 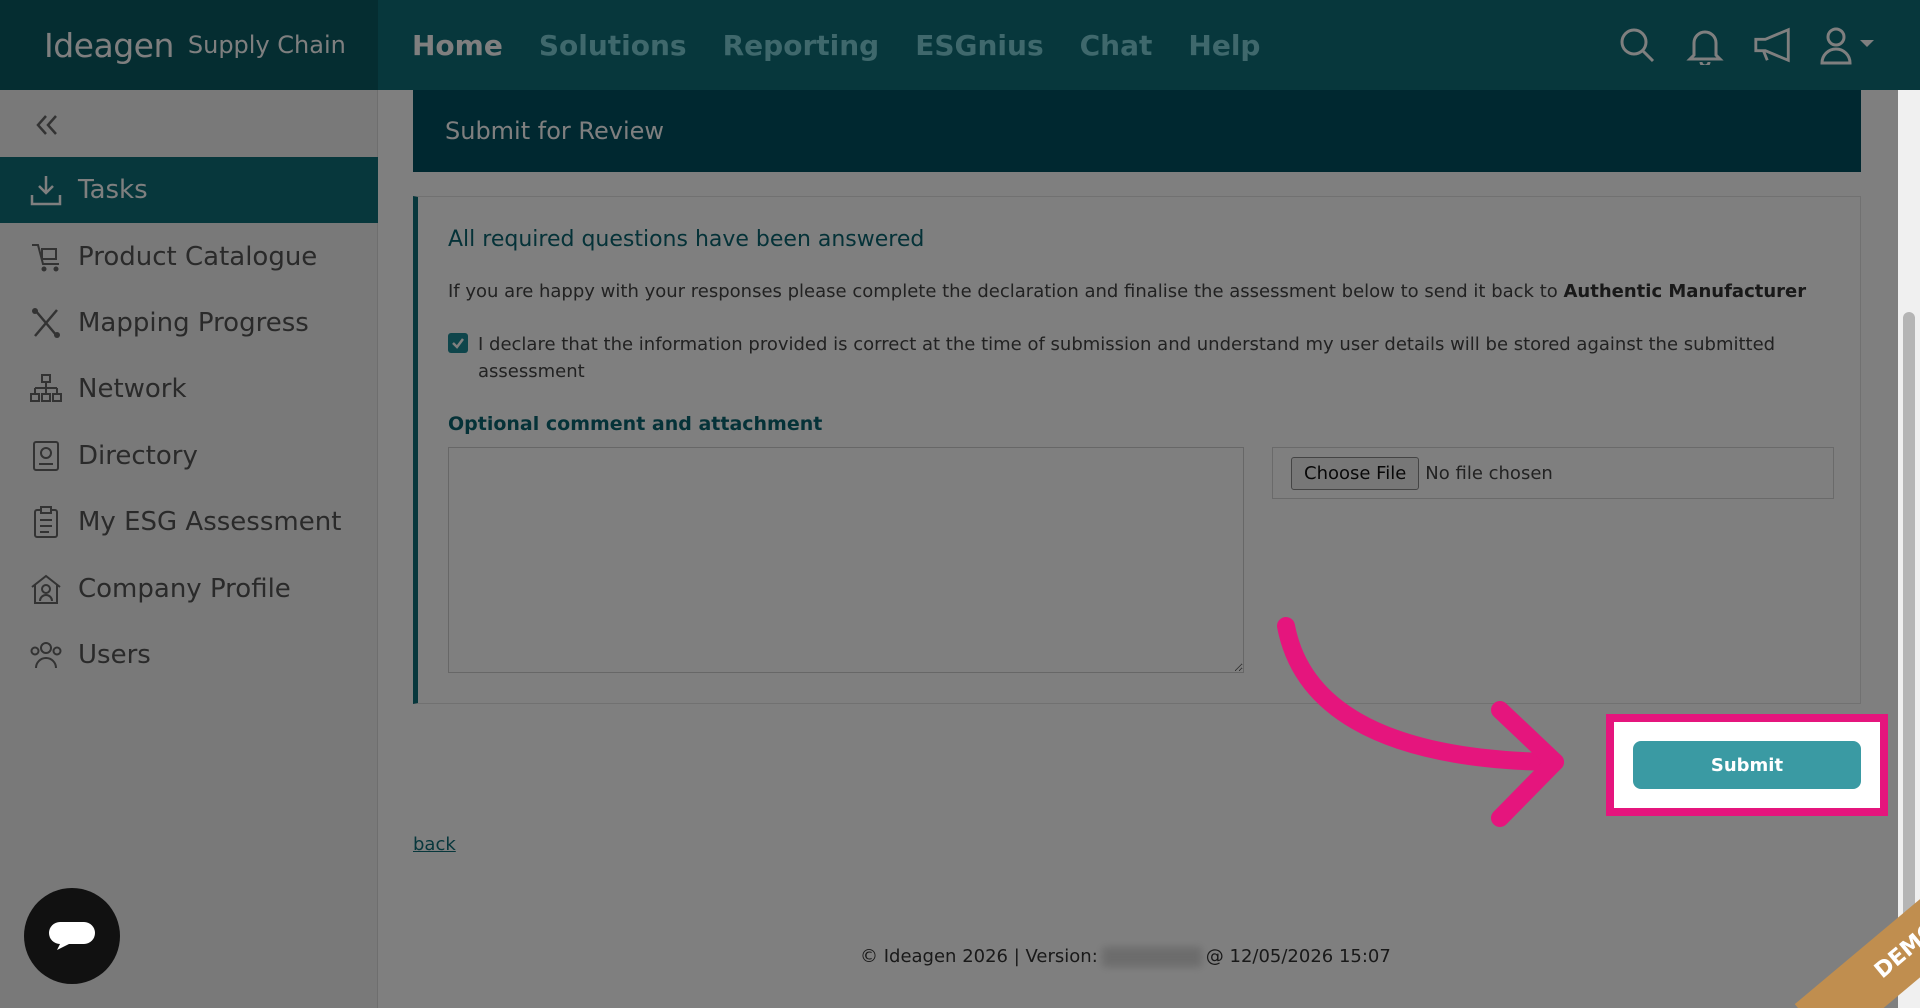 I want to click on submit-highlight: Submit, so click(x=1747, y=765).